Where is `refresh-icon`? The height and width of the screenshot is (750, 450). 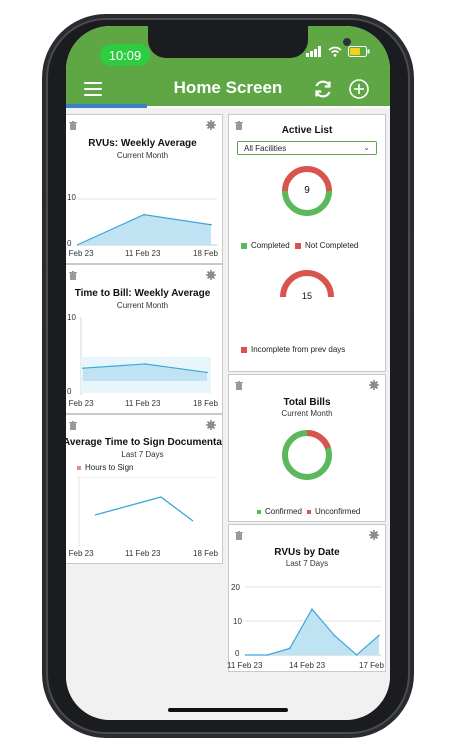
refresh-icon is located at coordinates (323, 89).